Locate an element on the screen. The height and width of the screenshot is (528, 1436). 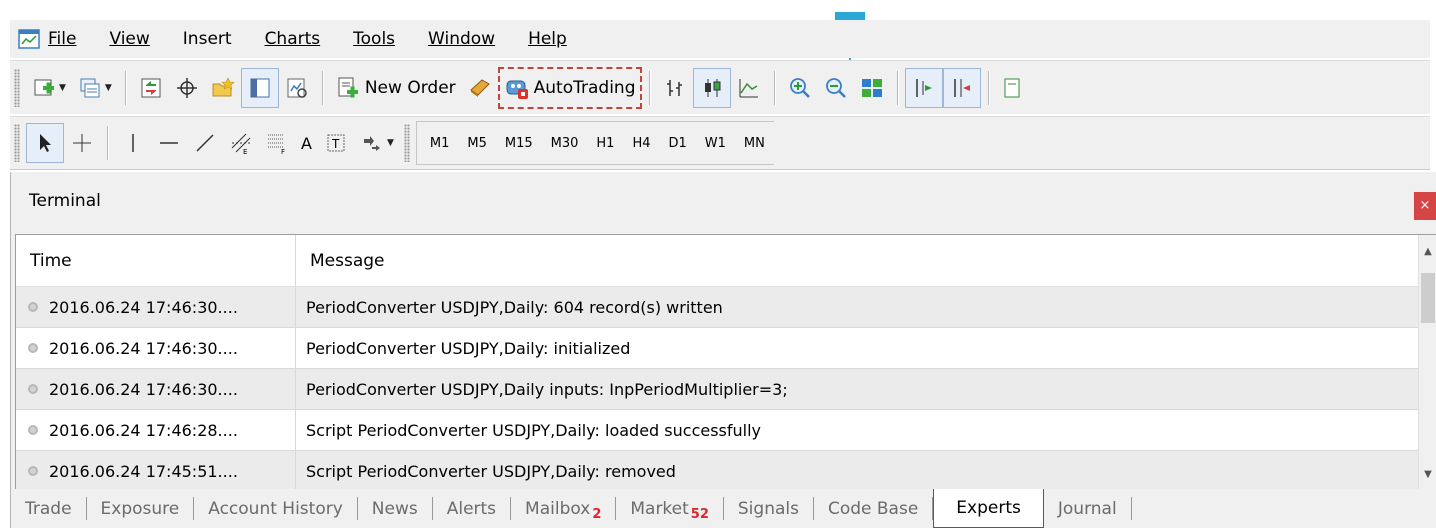
auto-scroll-button is located at coordinates (924, 87).